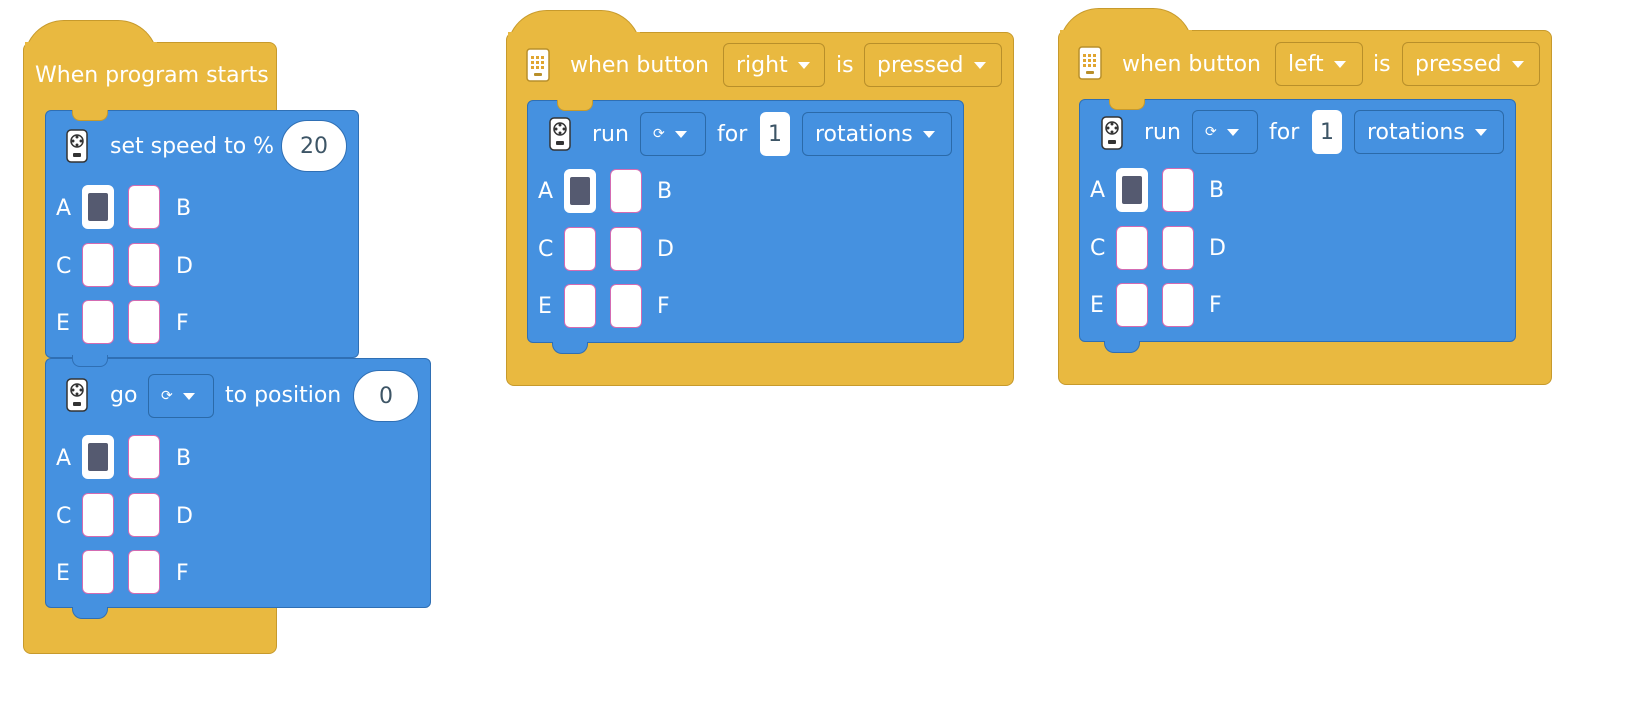  I want to click on button-dropdown: left, so click(1319, 64).